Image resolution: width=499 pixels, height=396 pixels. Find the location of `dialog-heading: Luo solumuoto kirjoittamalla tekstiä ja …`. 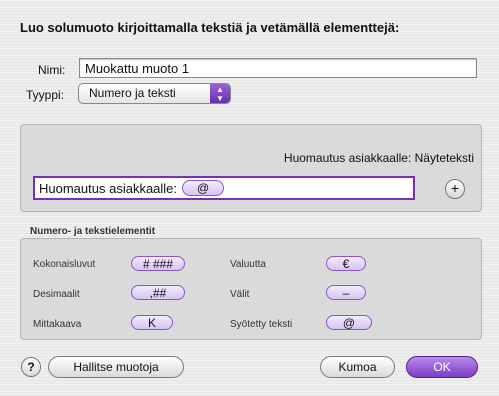

dialog-heading: Luo solumuoto kirjoittamalla tekstiä ja … is located at coordinates (210, 27).